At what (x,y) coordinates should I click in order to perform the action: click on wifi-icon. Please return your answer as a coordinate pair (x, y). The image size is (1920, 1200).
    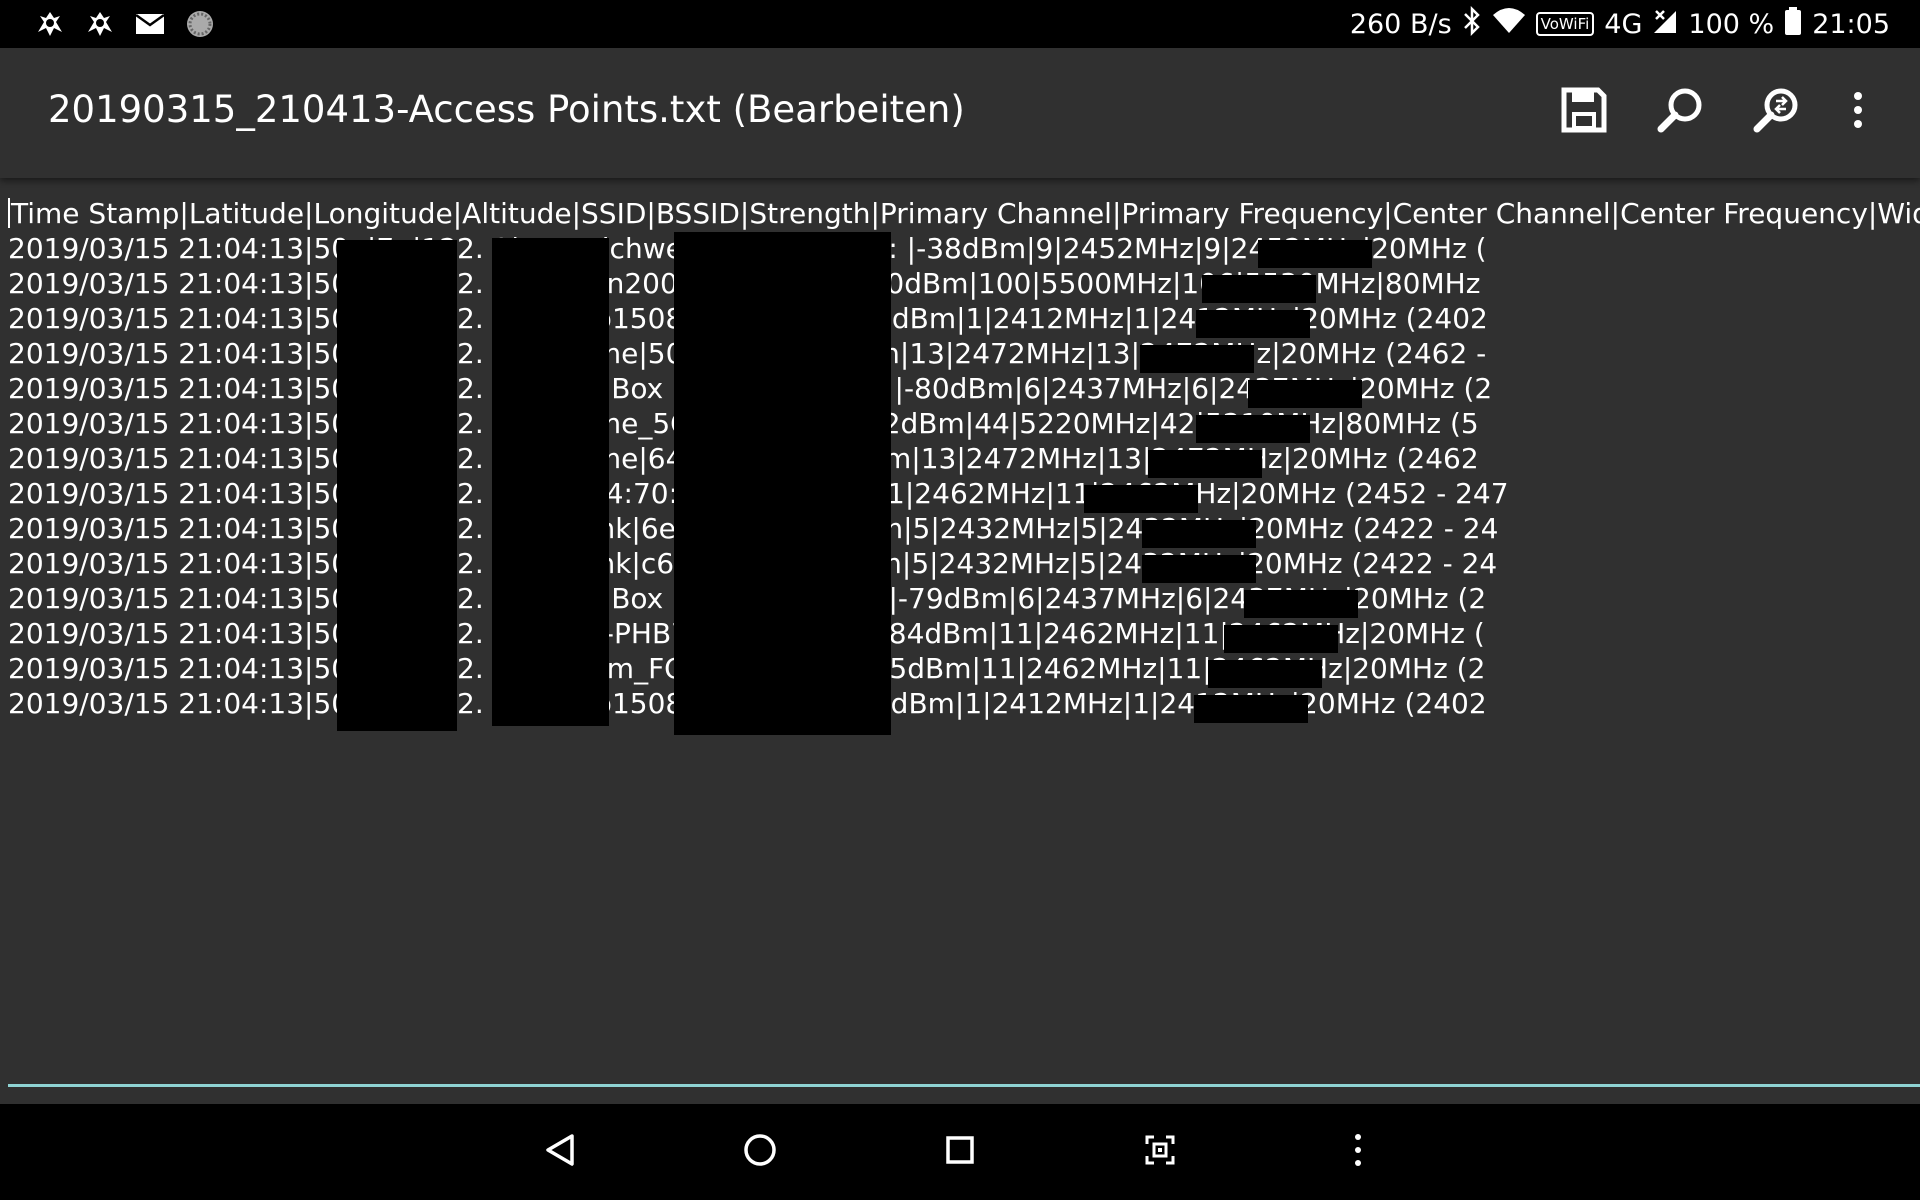
    Looking at the image, I should click on (1509, 24).